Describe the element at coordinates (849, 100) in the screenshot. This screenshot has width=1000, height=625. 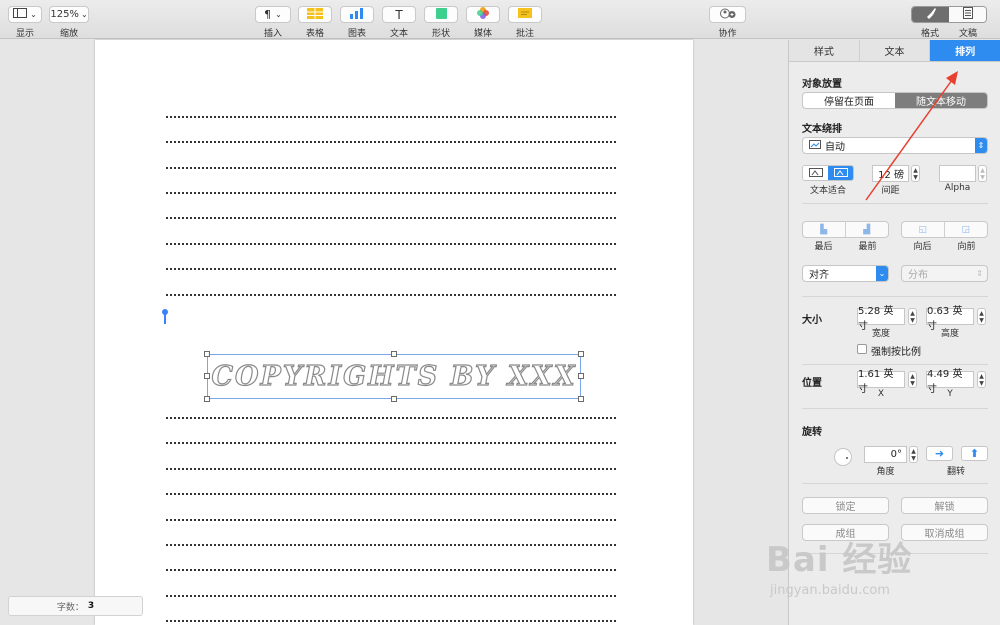
I see `stay-on-page-option: 停留在页面` at that location.